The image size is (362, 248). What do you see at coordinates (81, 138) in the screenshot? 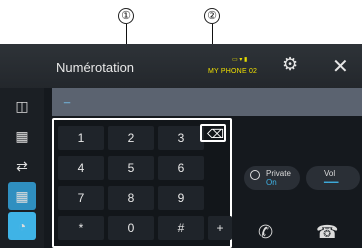
I see `key-1: 1` at bounding box center [81, 138].